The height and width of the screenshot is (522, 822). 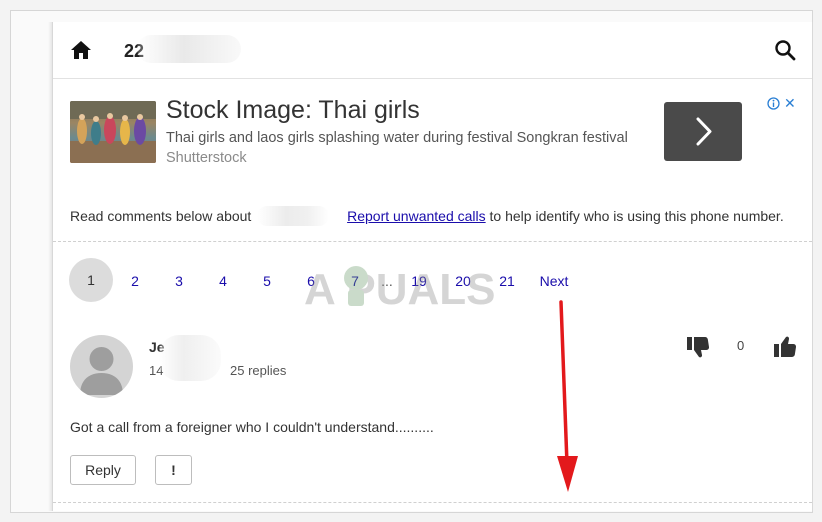 I want to click on appuals-watermark-logo: A PUALS, so click(x=409, y=286).